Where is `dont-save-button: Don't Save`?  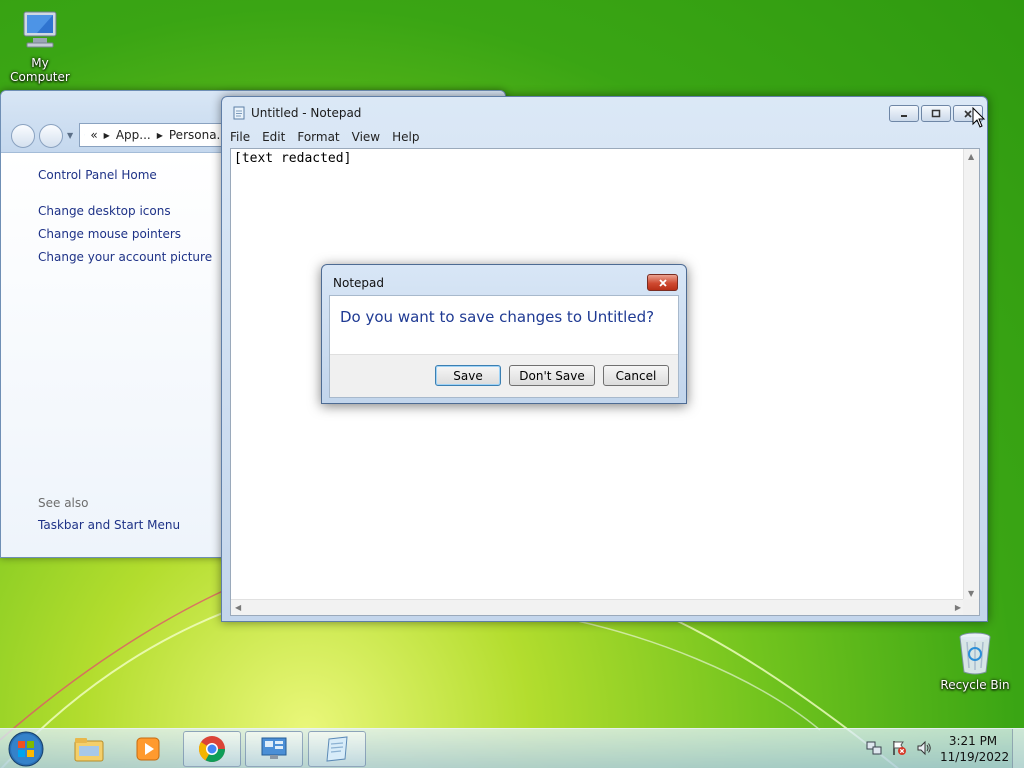 dont-save-button: Don't Save is located at coordinates (552, 375).